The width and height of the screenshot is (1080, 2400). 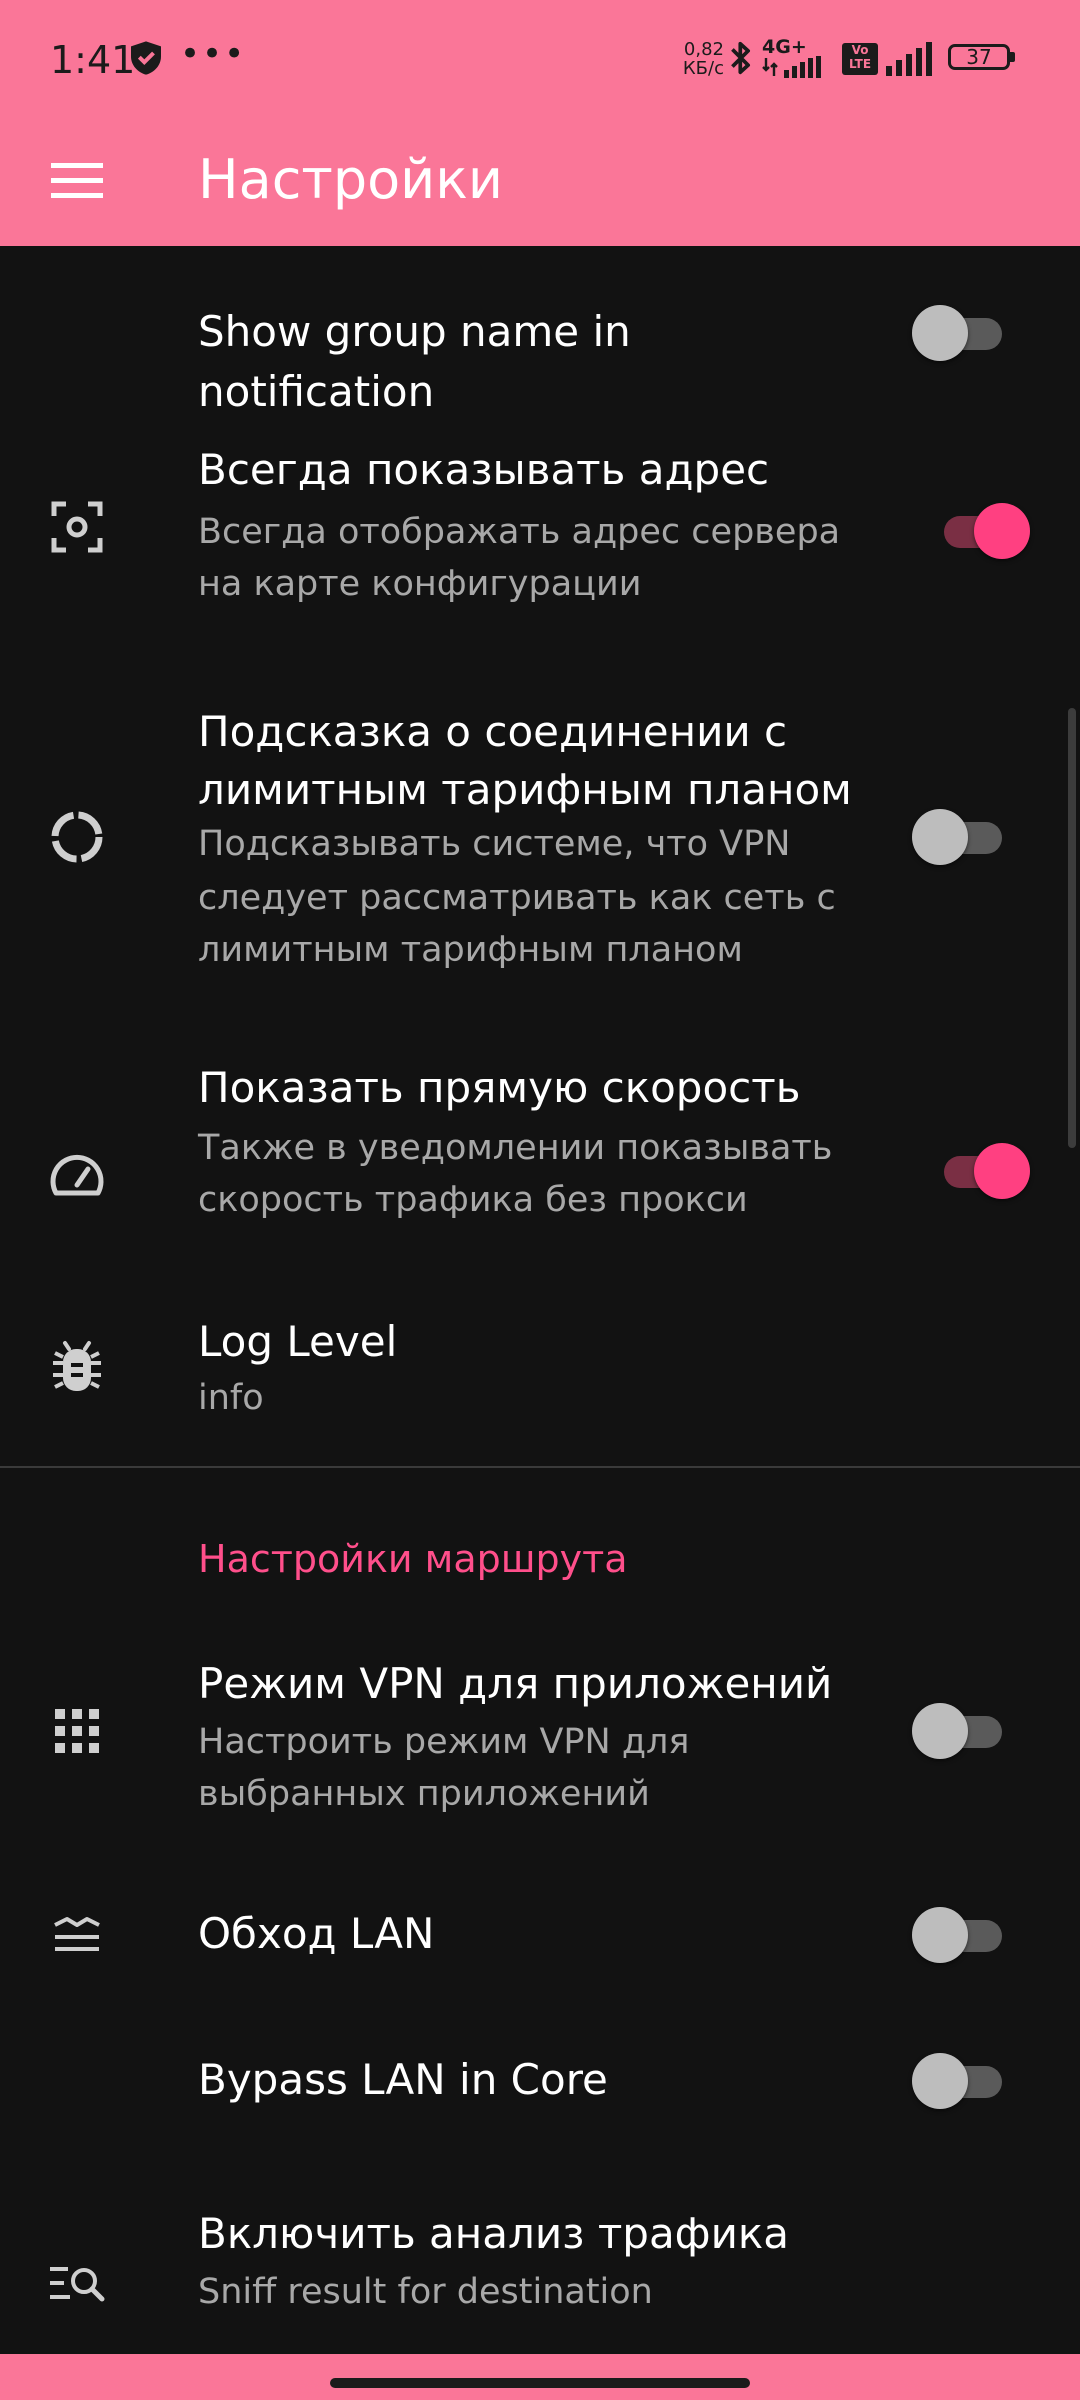 What do you see at coordinates (77, 1367) in the screenshot?
I see `bug-icon` at bounding box center [77, 1367].